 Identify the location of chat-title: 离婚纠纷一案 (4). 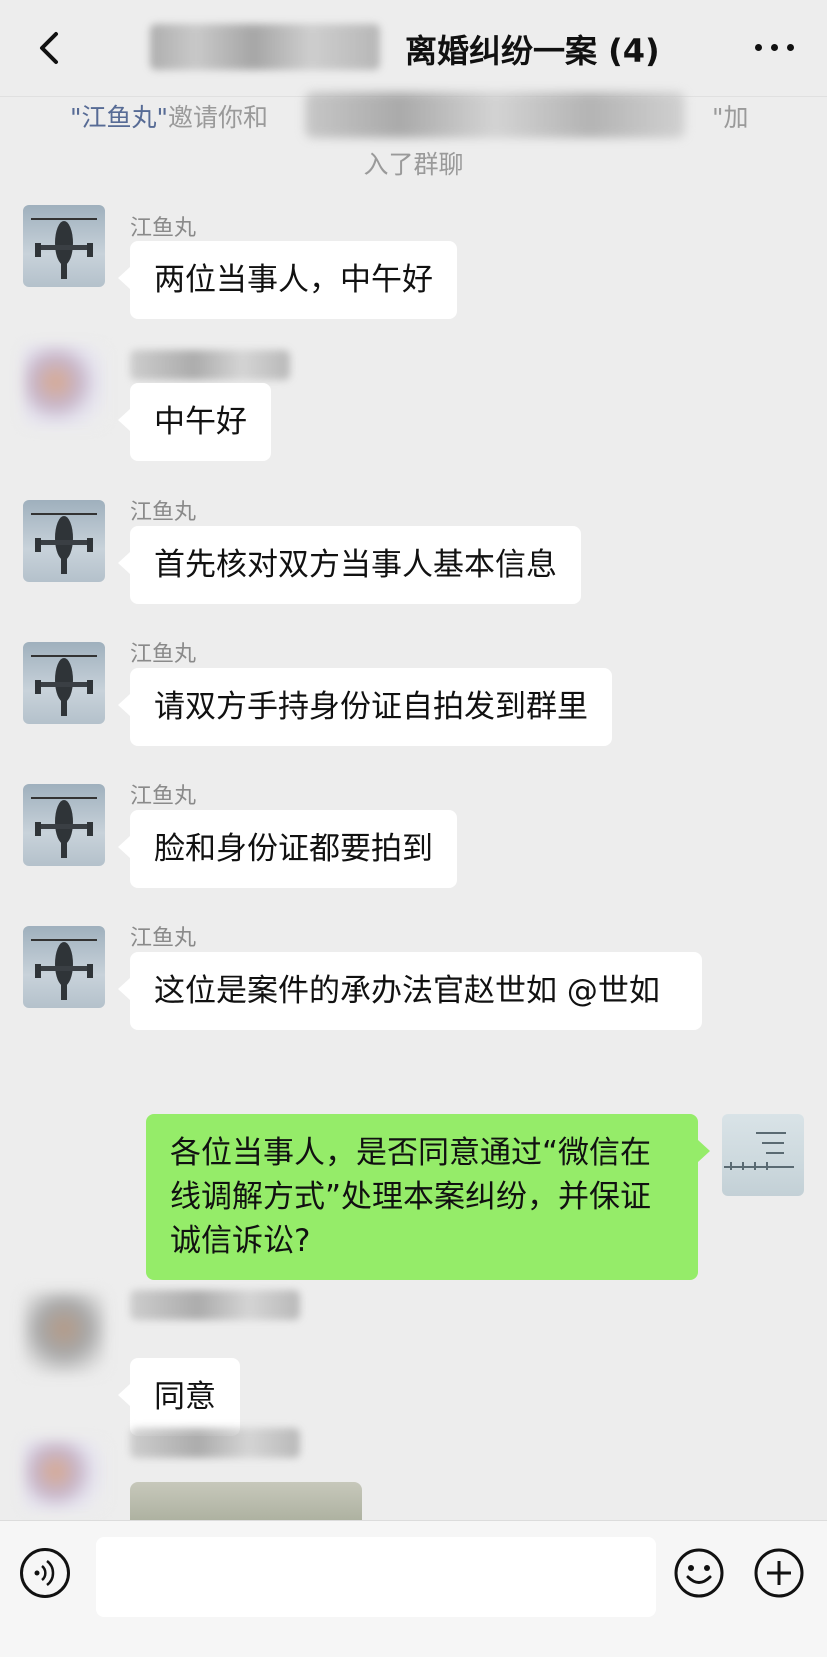
(532, 51).